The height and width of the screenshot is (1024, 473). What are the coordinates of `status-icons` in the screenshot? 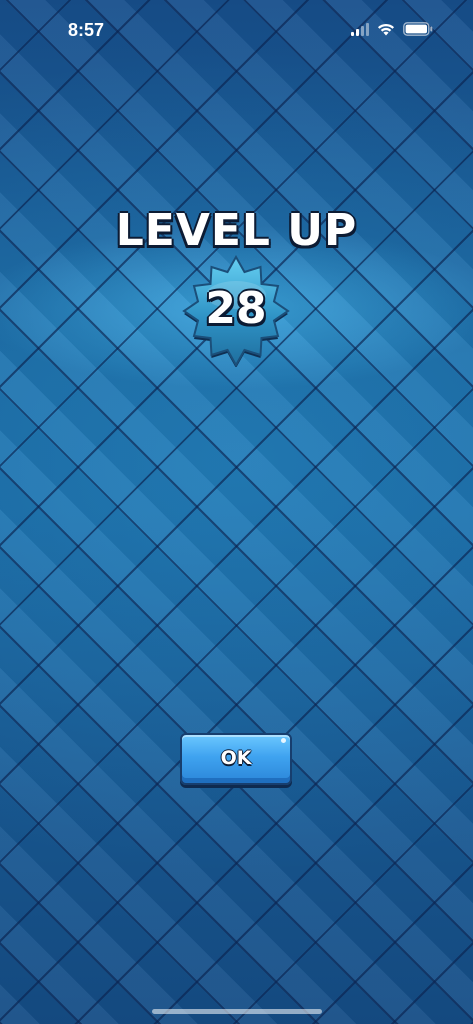 It's located at (392, 29).